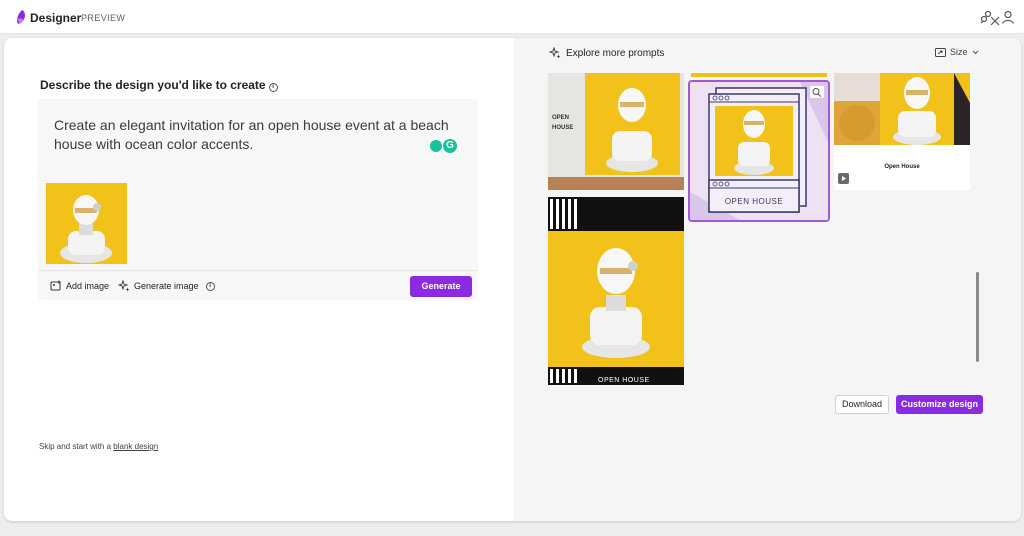 This screenshot has height=536, width=1024. I want to click on add-image-label: Add image, so click(88, 286).